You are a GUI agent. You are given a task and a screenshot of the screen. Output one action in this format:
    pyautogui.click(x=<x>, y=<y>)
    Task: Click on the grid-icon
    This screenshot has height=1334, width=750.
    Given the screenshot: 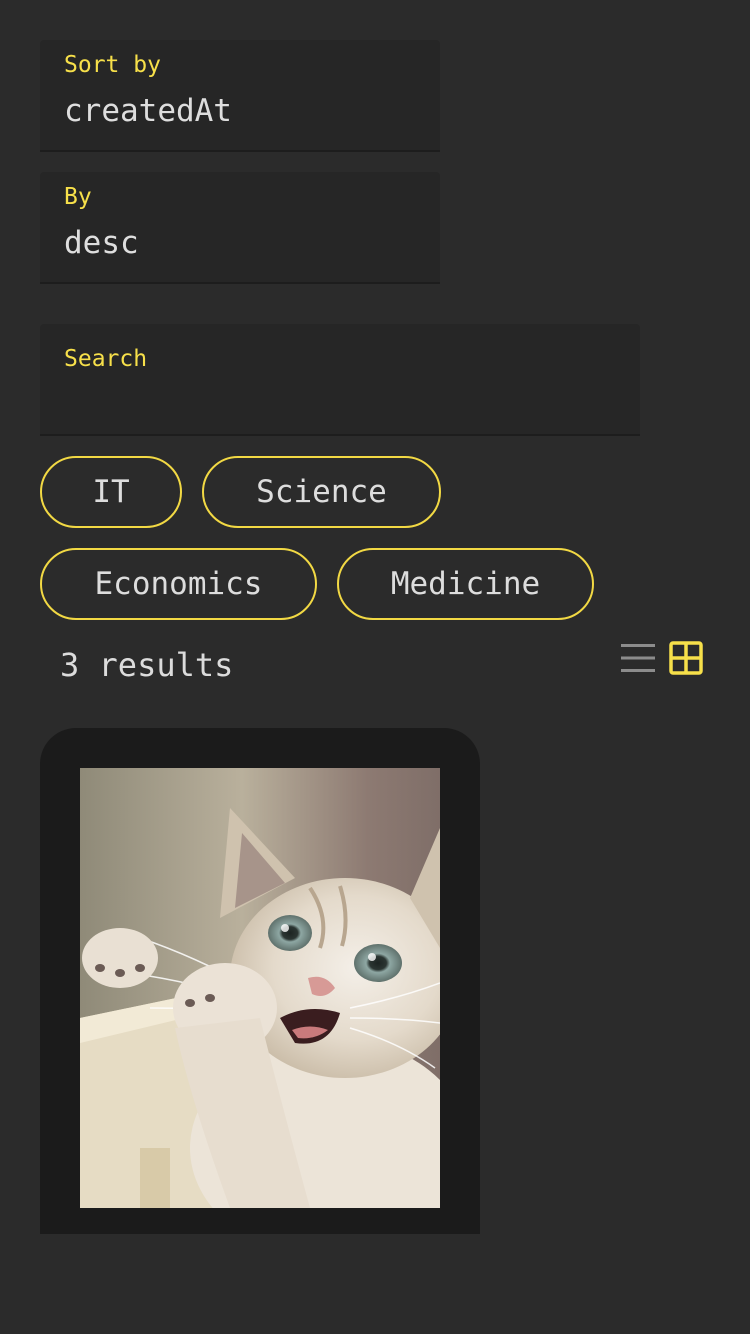 What is the action you would take?
    pyautogui.click(x=686, y=658)
    